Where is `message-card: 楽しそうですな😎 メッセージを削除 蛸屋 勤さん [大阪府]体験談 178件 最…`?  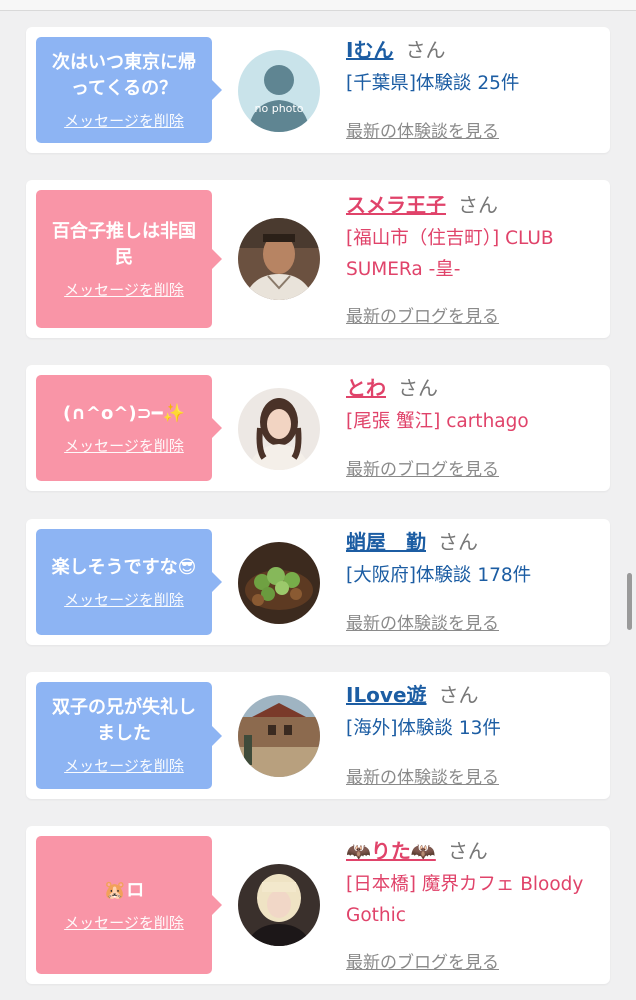 message-card: 楽しそうですな😎 メッセージを削除 蛸屋 勤さん [大阪府]体験談 178件 最… is located at coordinates (318, 582).